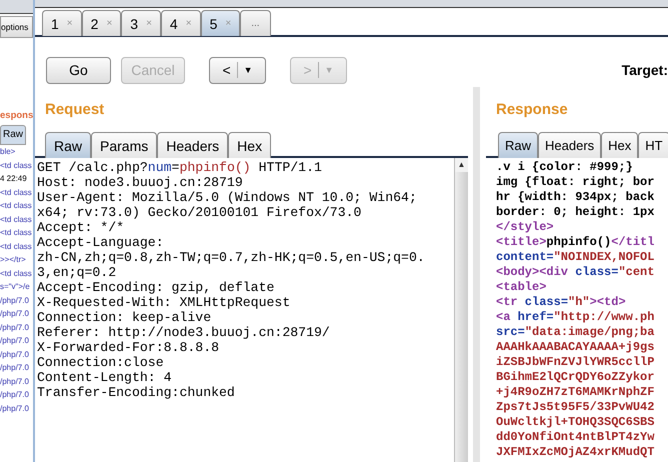  Describe the element at coordinates (237, 70) in the screenshot. I see `back-button: < ▼` at that location.